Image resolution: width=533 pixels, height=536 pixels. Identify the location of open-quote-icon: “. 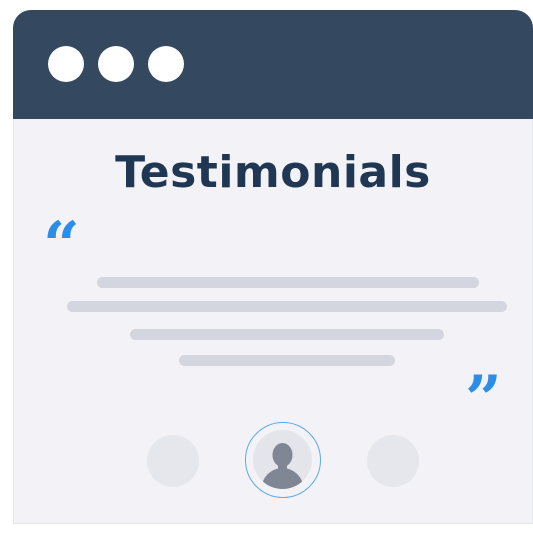
(61, 245).